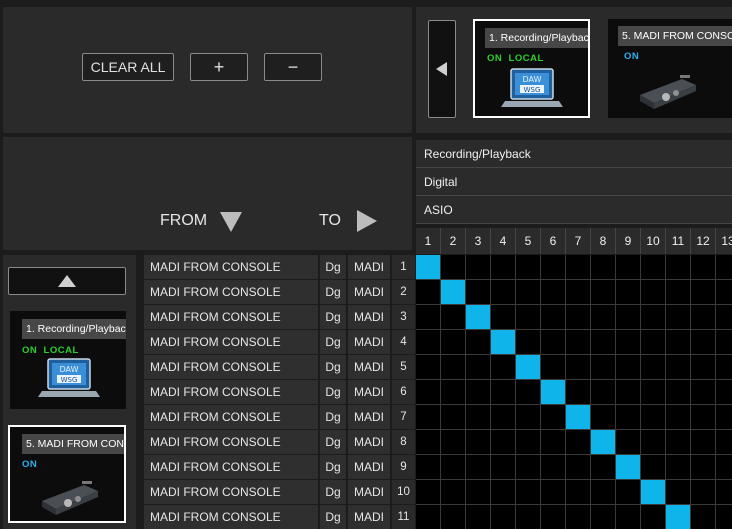  What do you see at coordinates (724, 241) in the screenshot?
I see `dest-channel-number: 13` at bounding box center [724, 241].